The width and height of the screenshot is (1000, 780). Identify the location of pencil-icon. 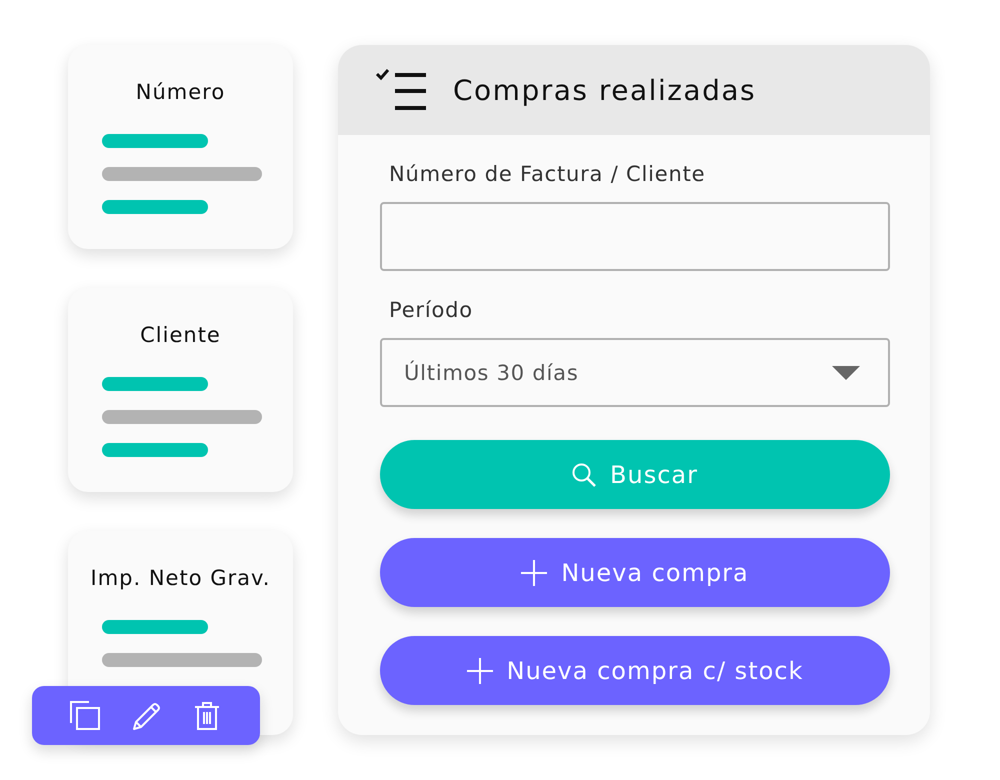
(147, 715).